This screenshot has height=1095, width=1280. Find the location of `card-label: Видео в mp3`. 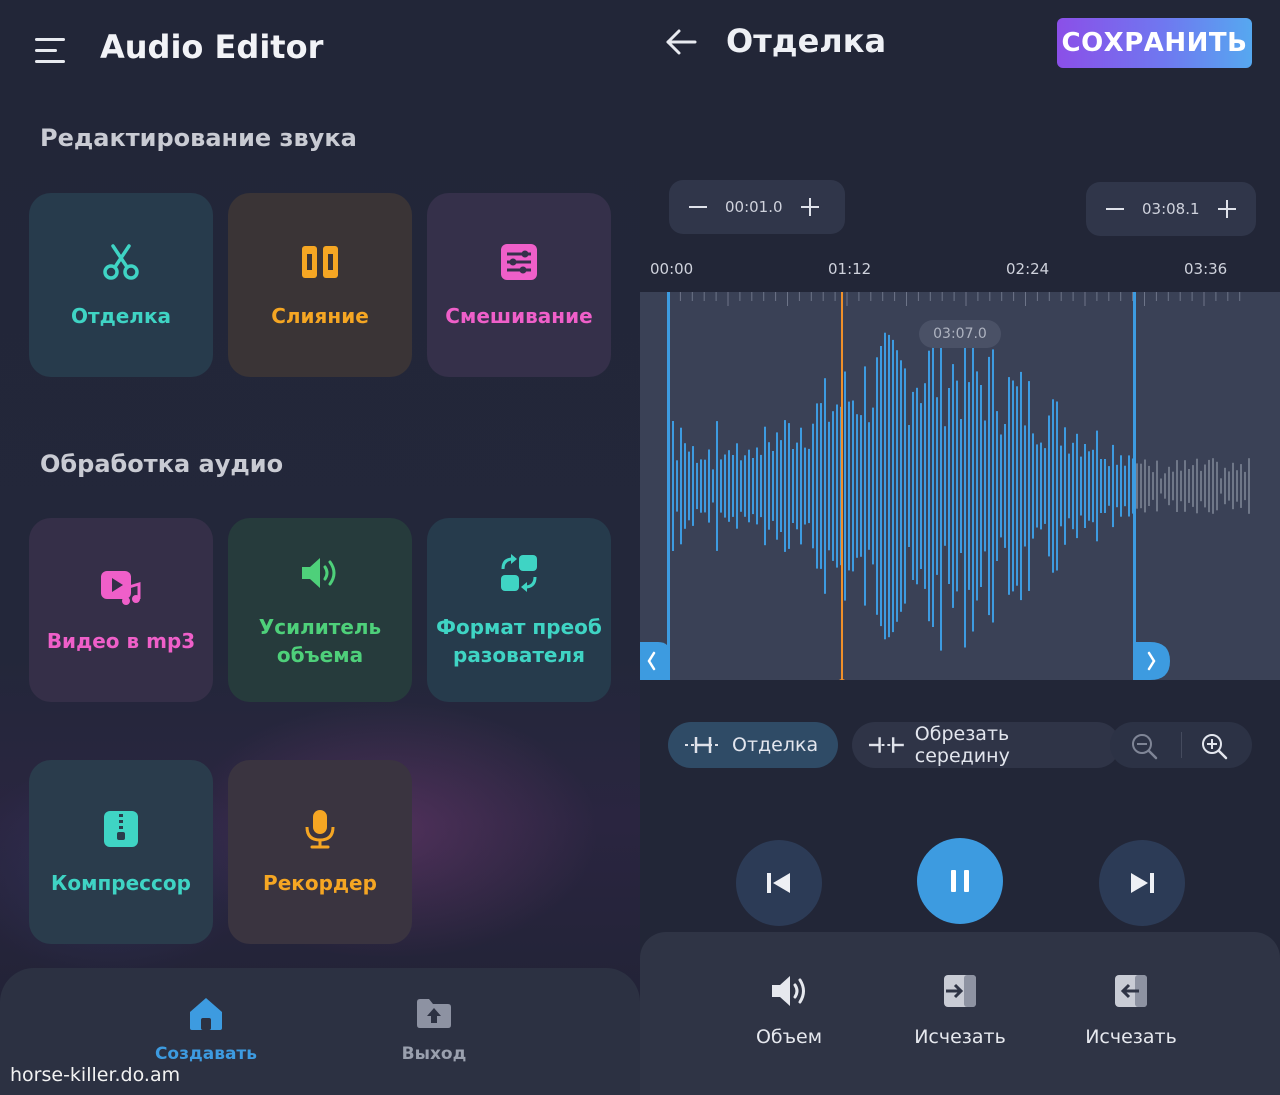

card-label: Видео в mp3 is located at coordinates (121, 641).